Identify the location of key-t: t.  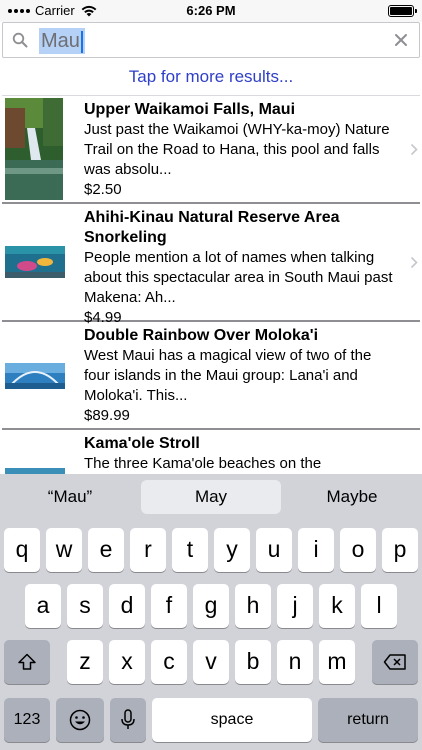
(190, 550).